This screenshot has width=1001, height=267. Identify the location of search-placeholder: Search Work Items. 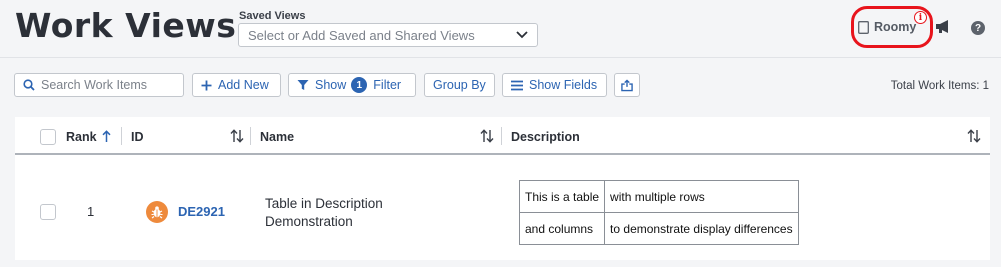
(94, 85).